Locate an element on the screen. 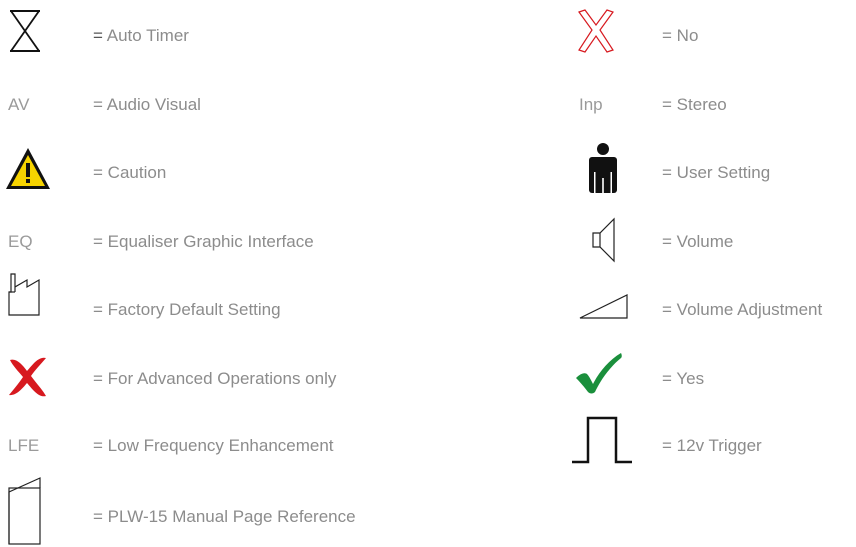 The width and height of the screenshot is (856, 547). label-text: 12v Trigger is located at coordinates (719, 445).